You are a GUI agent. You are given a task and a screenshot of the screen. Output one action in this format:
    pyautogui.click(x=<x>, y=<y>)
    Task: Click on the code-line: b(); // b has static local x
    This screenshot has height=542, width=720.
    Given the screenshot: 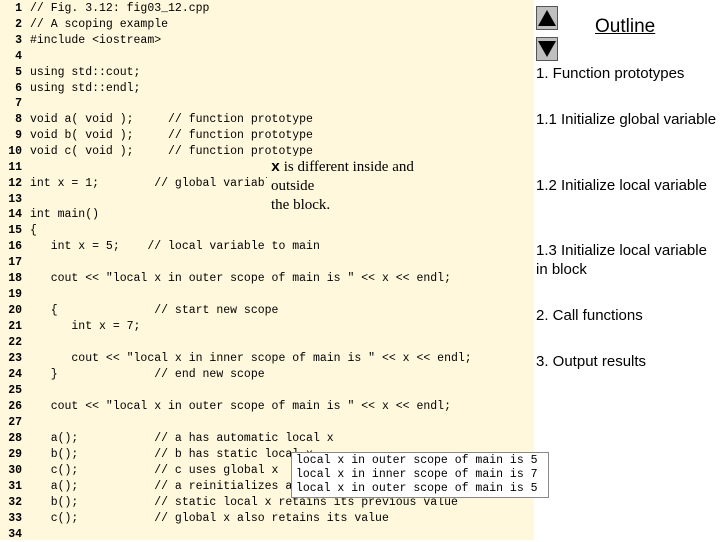 What is the action you would take?
    pyautogui.click(x=171, y=454)
    